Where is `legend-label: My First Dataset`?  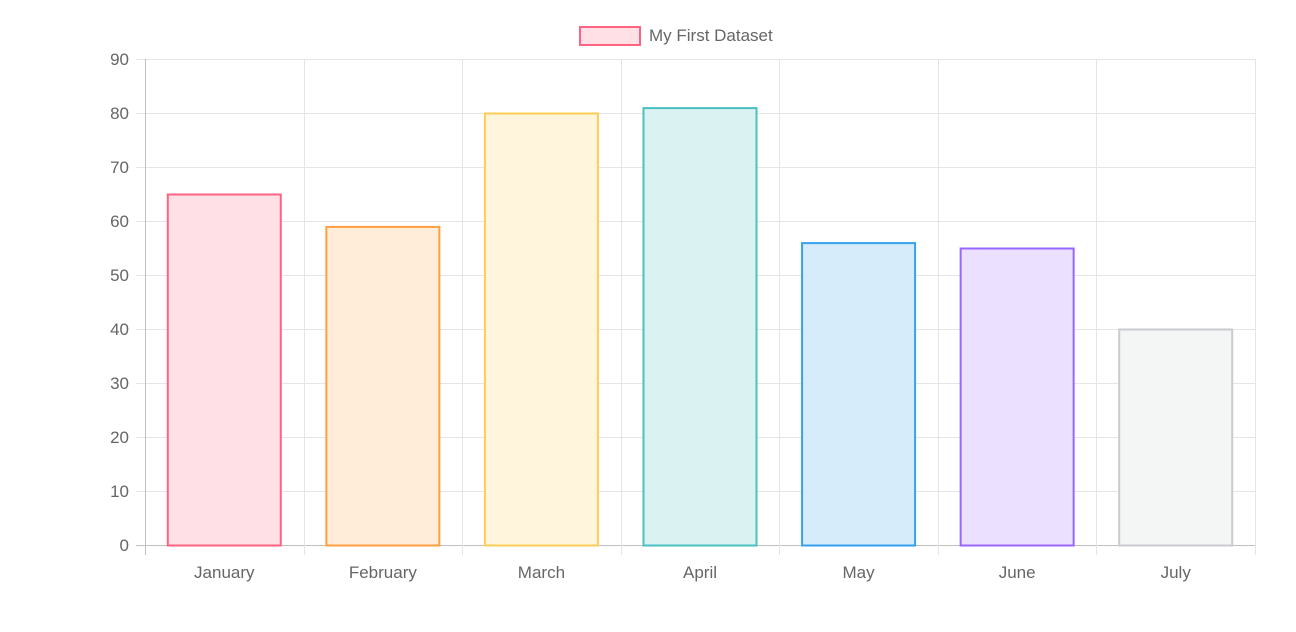
legend-label: My First Dataset is located at coordinates (711, 35).